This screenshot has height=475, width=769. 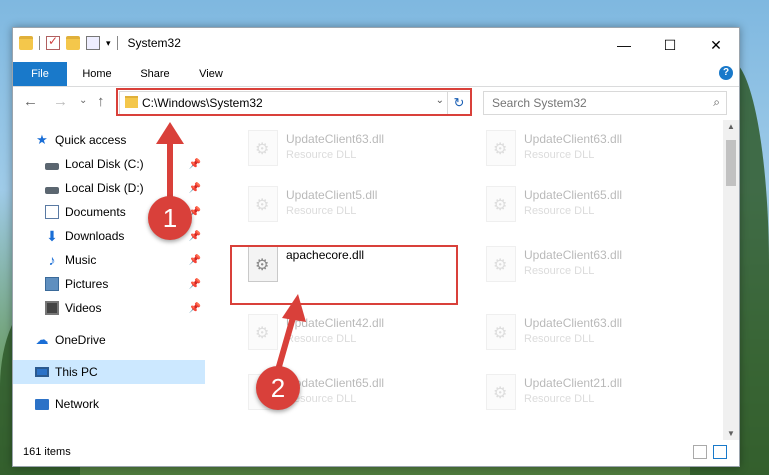 What do you see at coordinates (731, 126) in the screenshot?
I see `scroll-up-icon: ▲` at bounding box center [731, 126].